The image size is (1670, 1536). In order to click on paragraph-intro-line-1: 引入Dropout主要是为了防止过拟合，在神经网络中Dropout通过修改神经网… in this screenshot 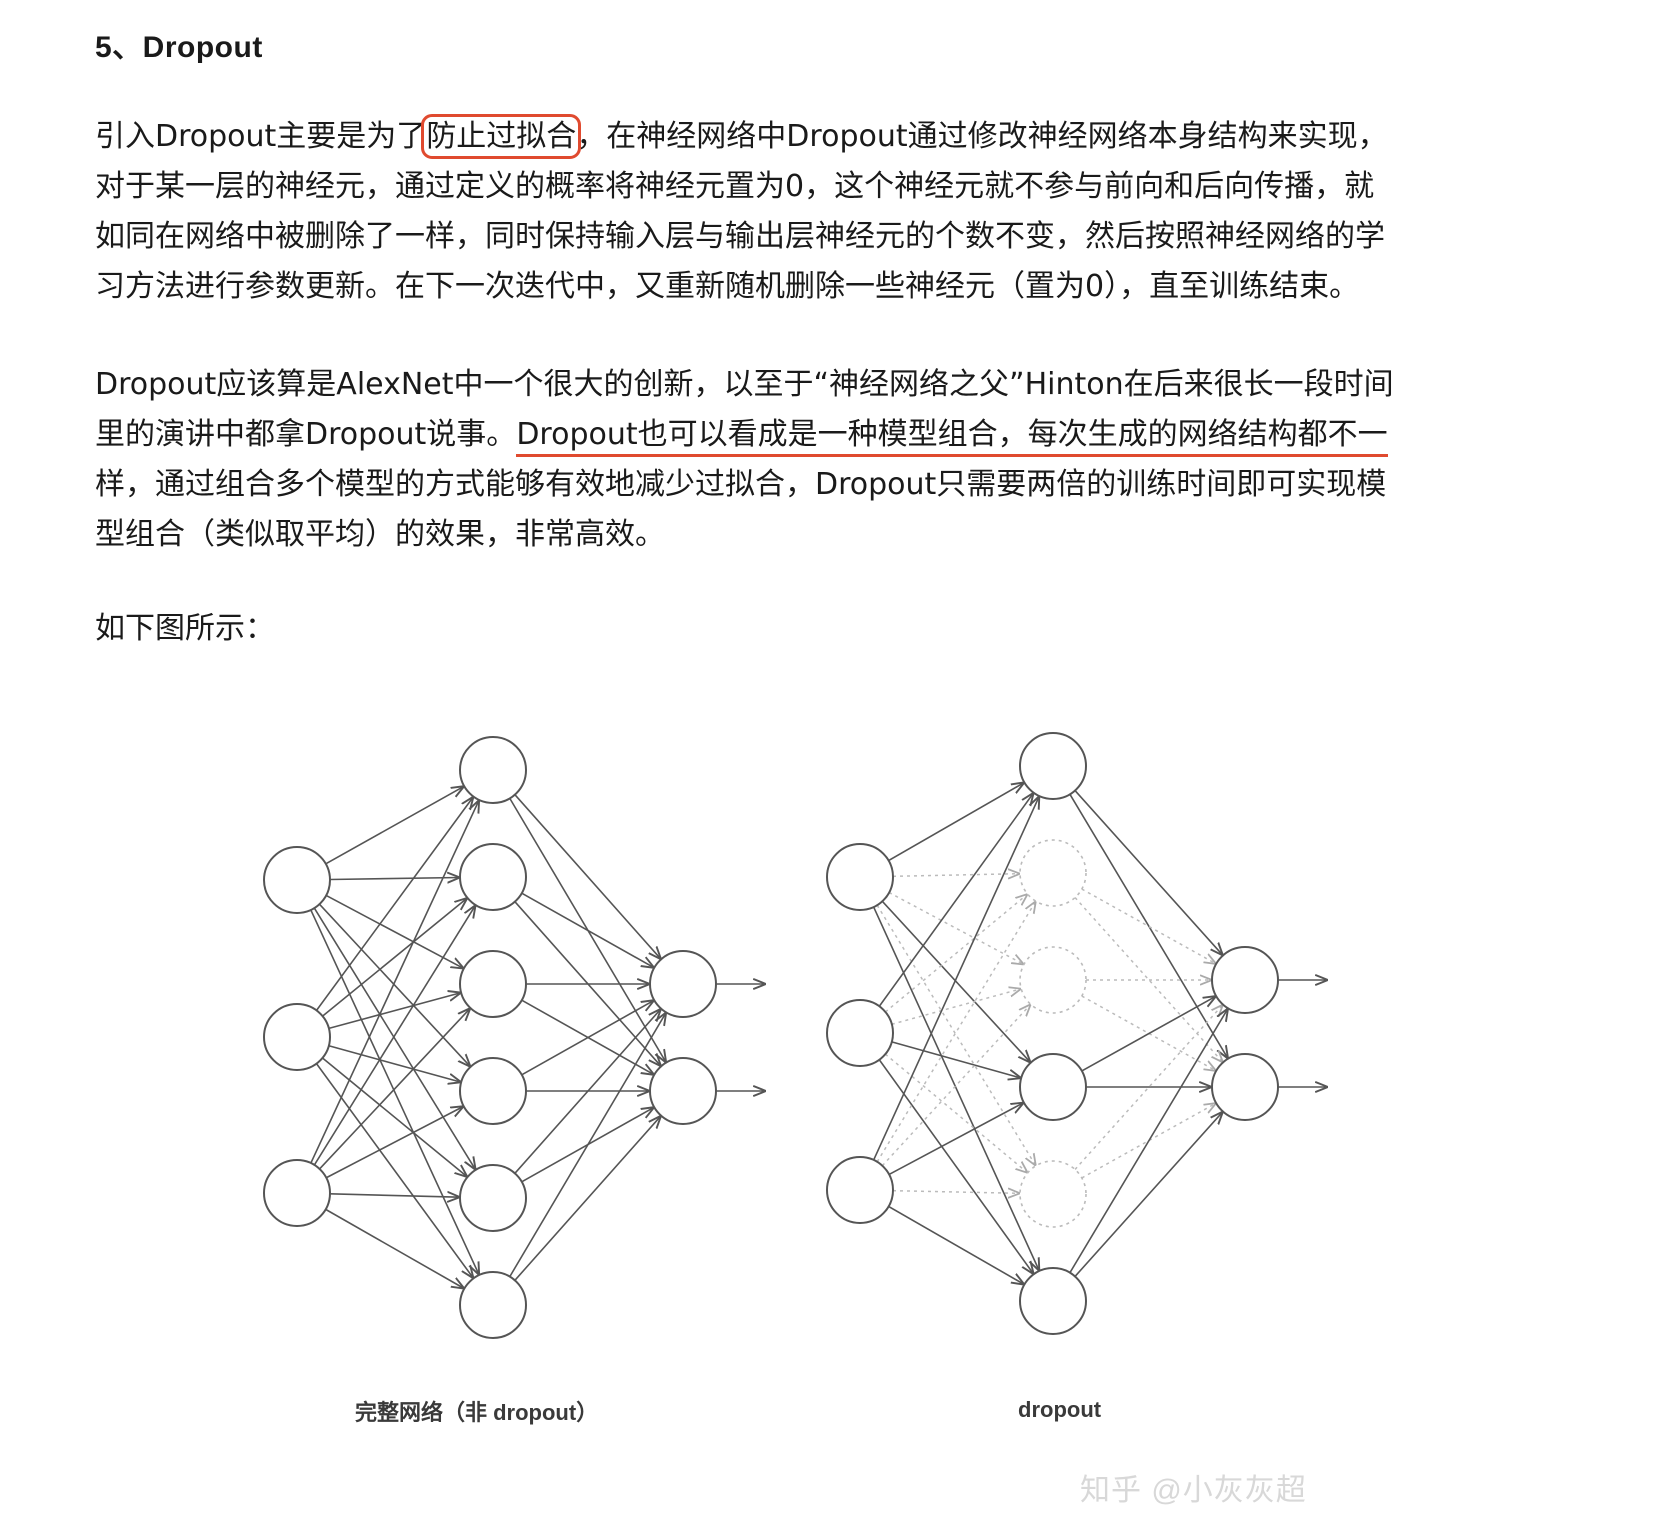, I will do `click(805, 137)`.